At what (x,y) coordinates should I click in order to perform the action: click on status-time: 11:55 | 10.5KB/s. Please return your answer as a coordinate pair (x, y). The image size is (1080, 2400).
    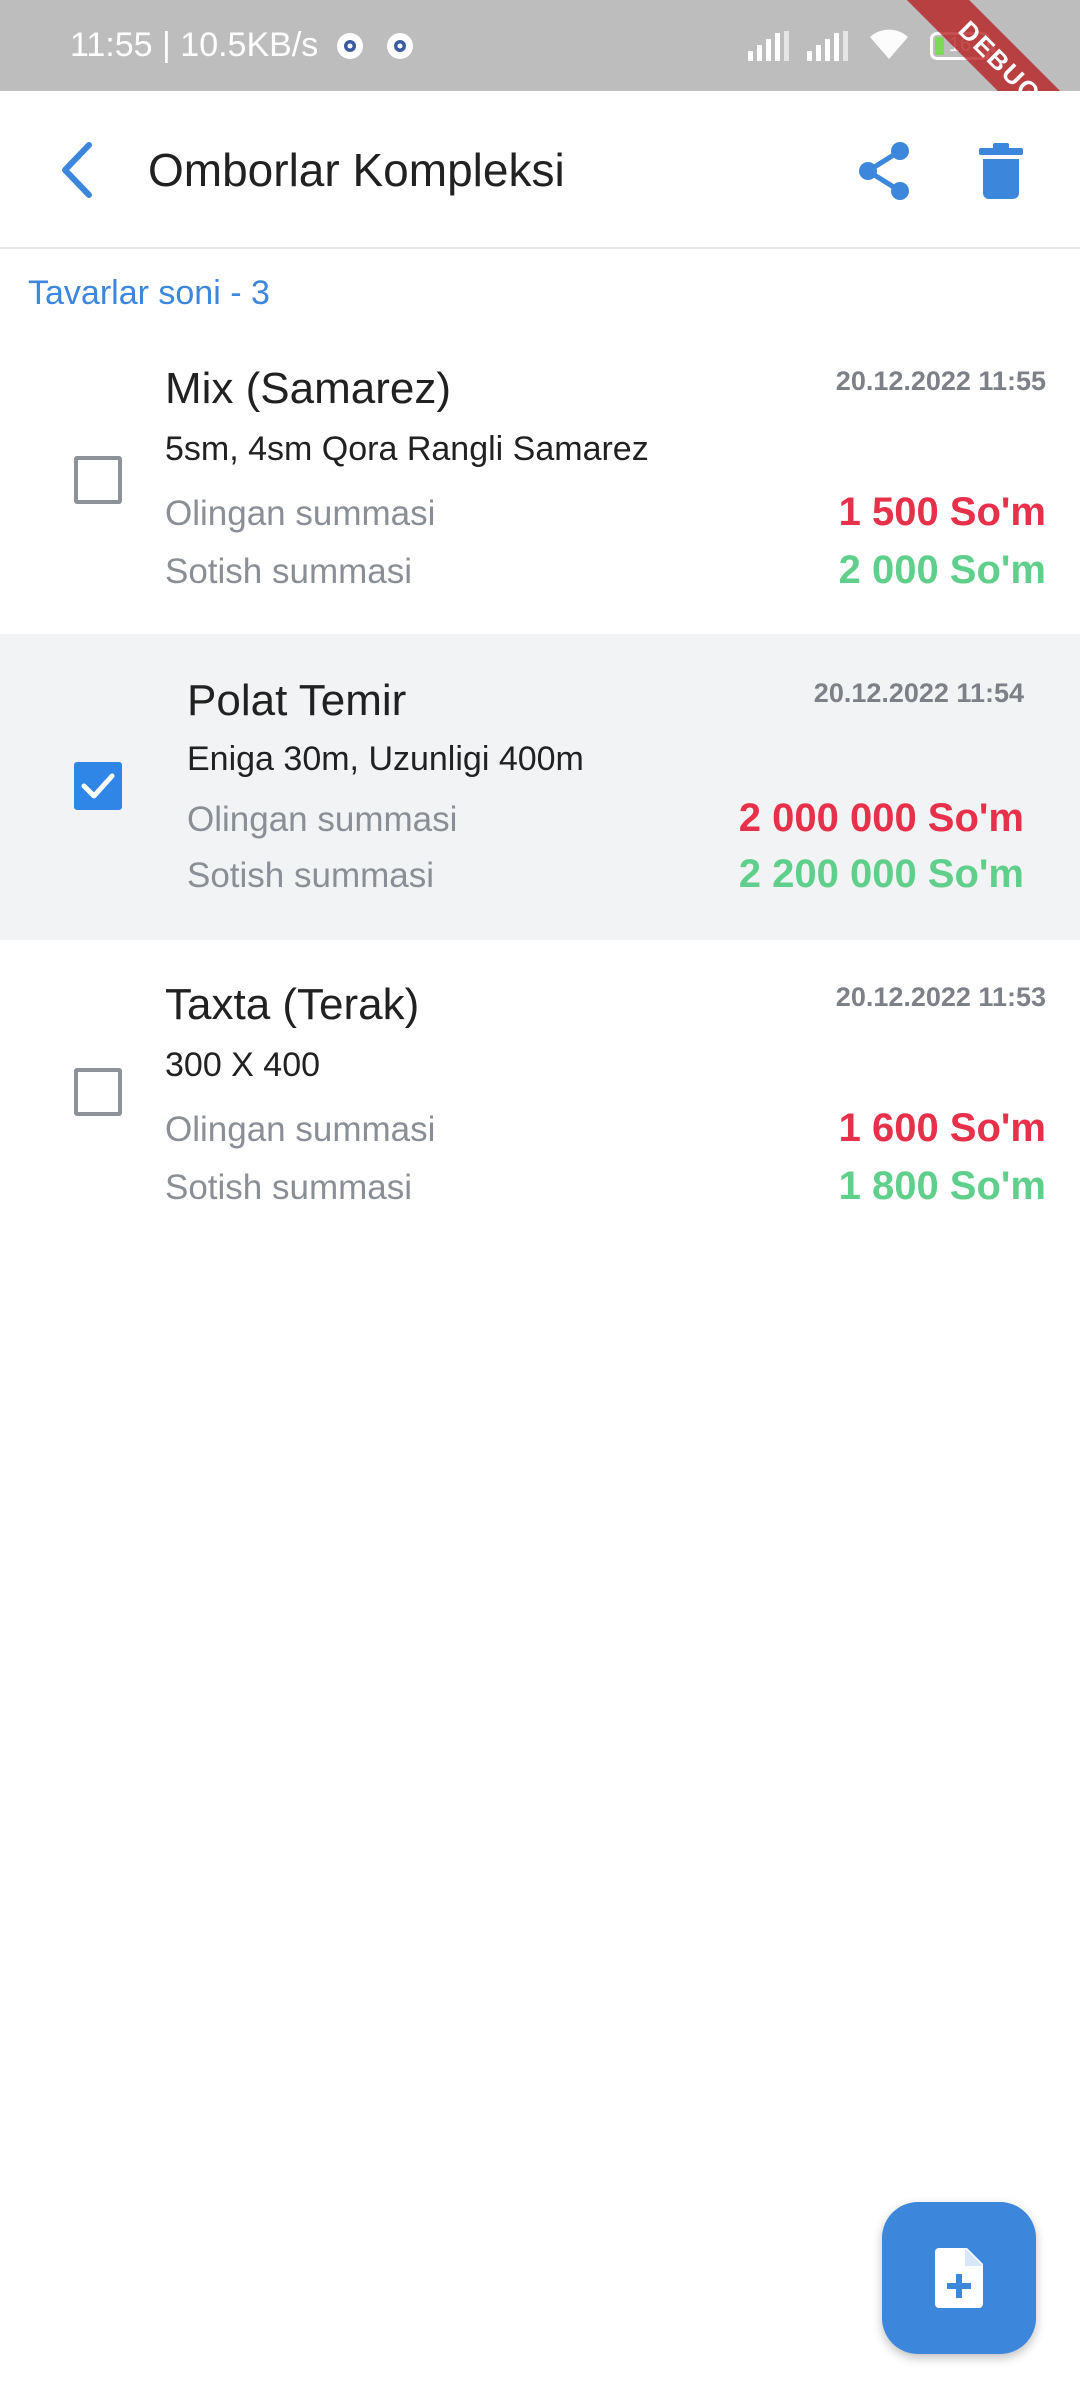
    Looking at the image, I should click on (194, 45).